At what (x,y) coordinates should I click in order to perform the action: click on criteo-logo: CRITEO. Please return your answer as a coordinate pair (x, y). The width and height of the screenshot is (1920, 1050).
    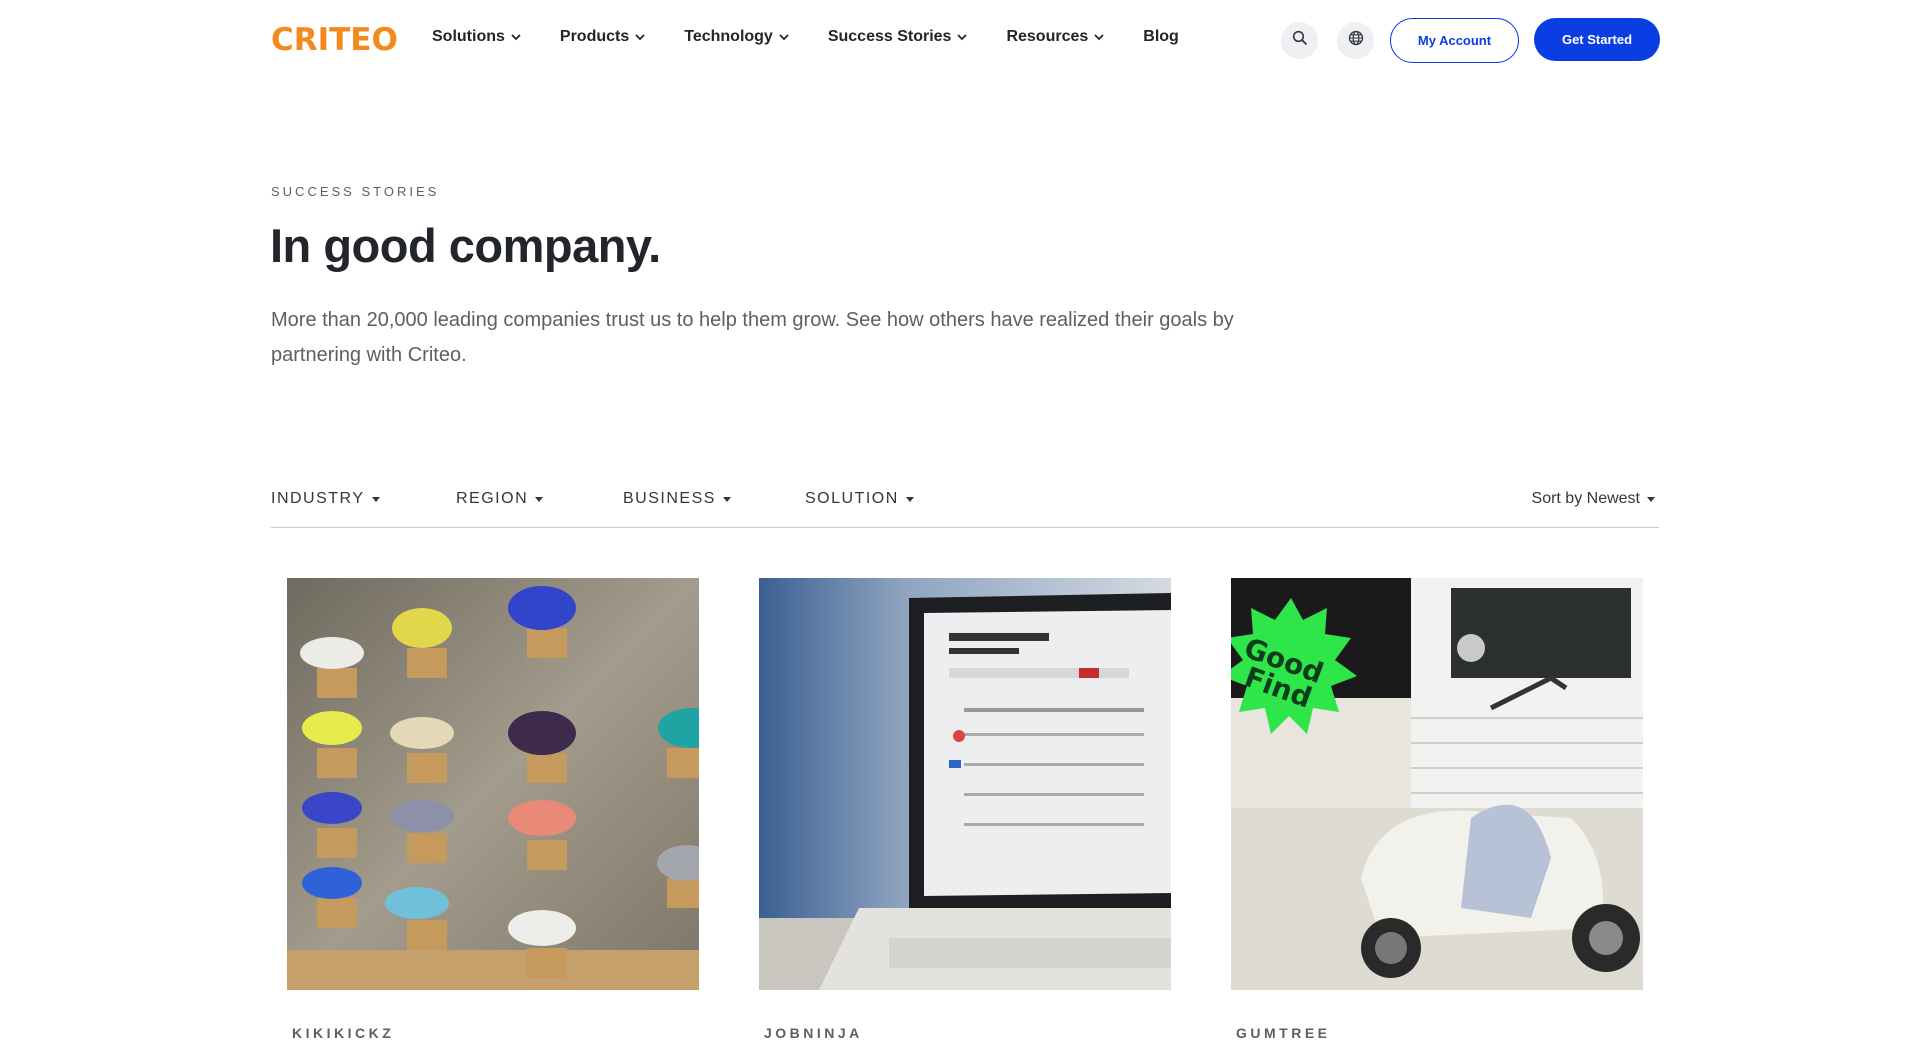
    Looking at the image, I should click on (334, 40).